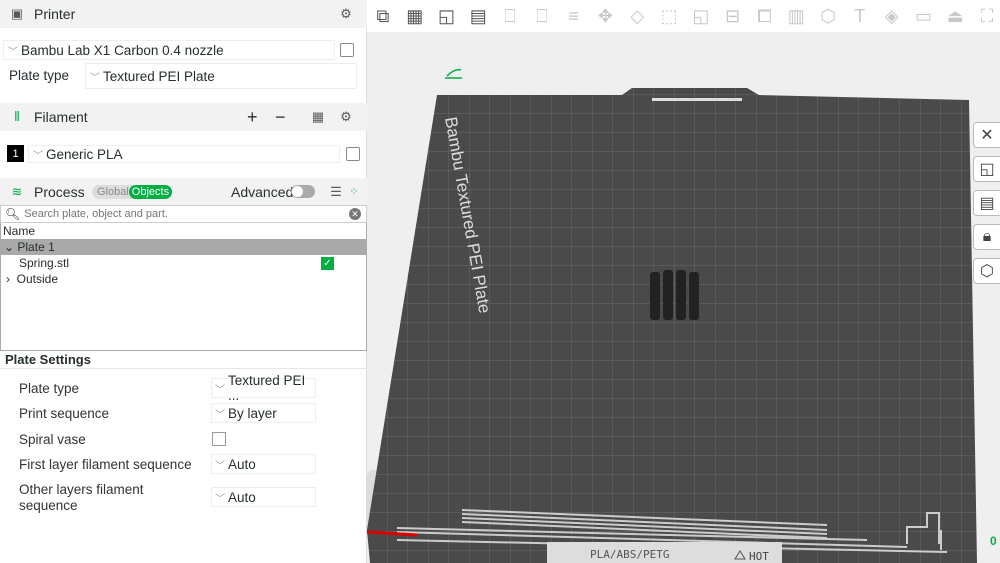  Describe the element at coordinates (81, 497) in the screenshot. I see `other-layers-sequence-label: Other layers filament sequence` at that location.